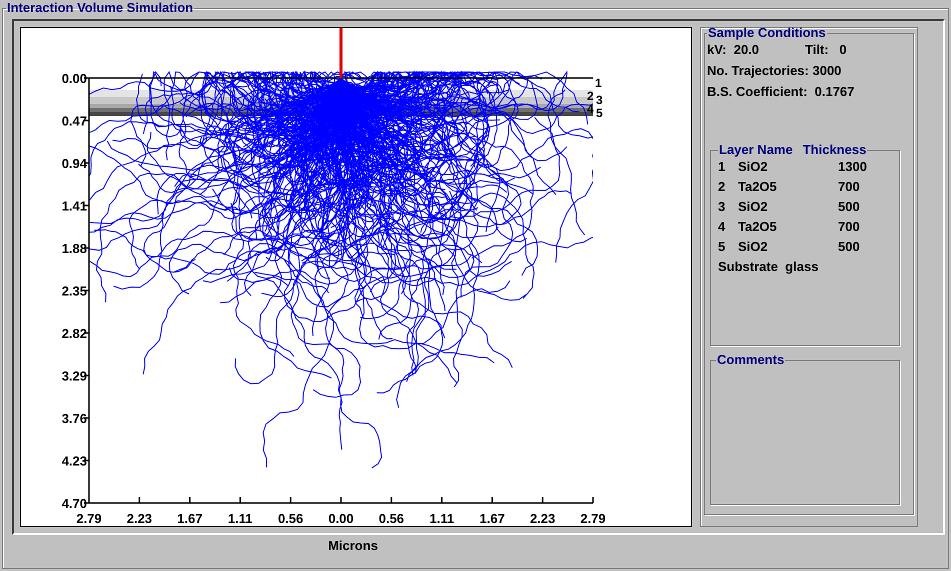 The width and height of the screenshot is (951, 571). Describe the element at coordinates (74, 163) in the screenshot. I see `tick-label: 0.94` at that location.